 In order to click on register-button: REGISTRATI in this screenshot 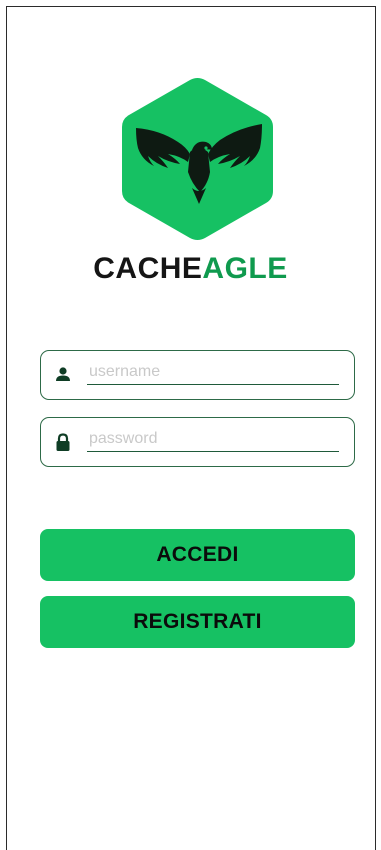, I will do `click(197, 622)`.